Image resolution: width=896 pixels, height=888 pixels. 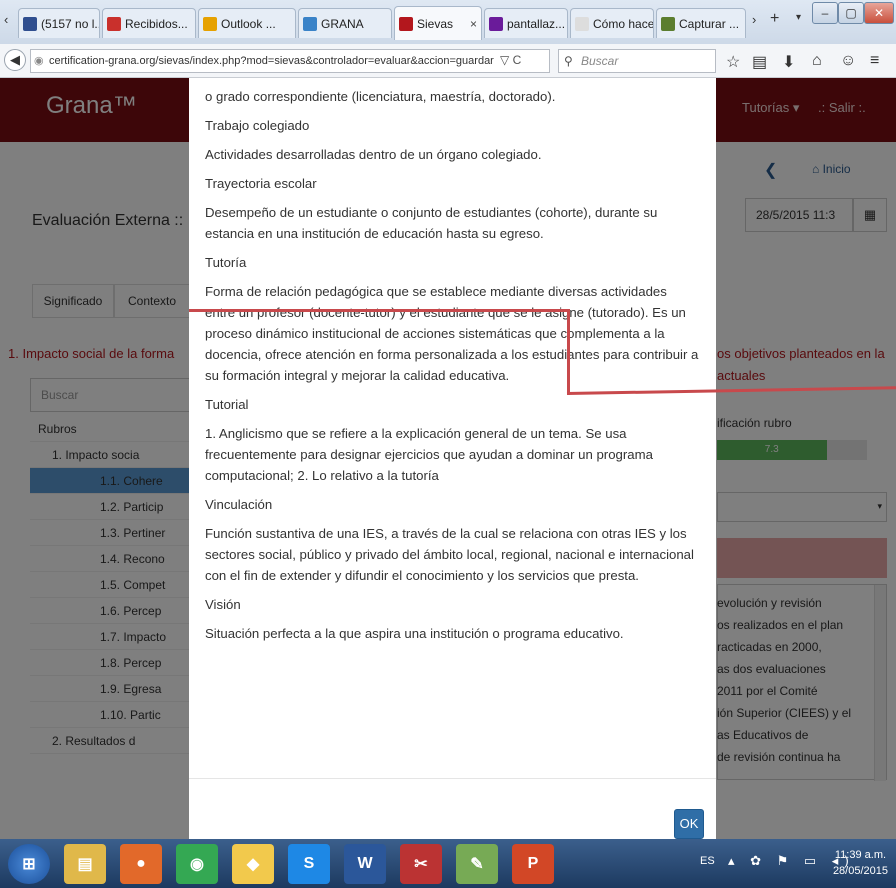 I want to click on modal-footer: OK, so click(x=452, y=808).